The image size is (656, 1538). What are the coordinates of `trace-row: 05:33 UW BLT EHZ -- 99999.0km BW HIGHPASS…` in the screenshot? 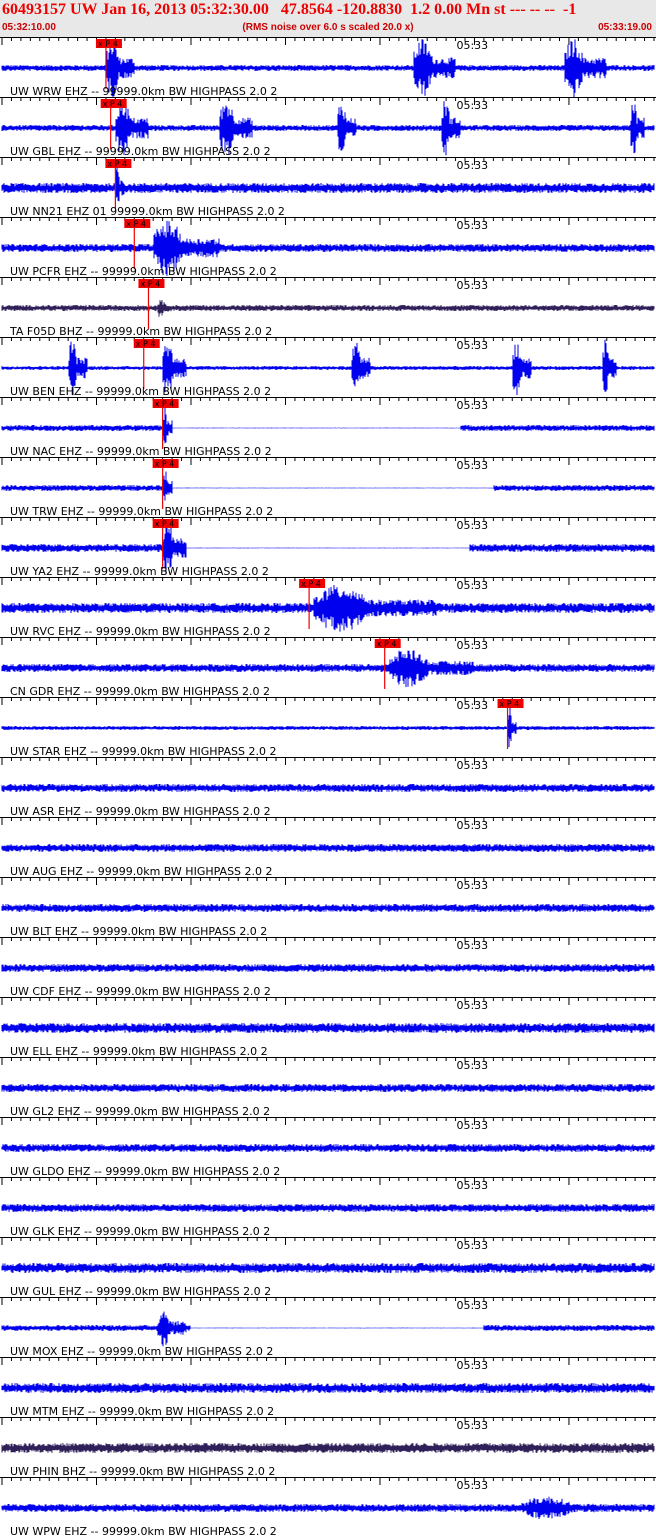 It's located at (328, 907).